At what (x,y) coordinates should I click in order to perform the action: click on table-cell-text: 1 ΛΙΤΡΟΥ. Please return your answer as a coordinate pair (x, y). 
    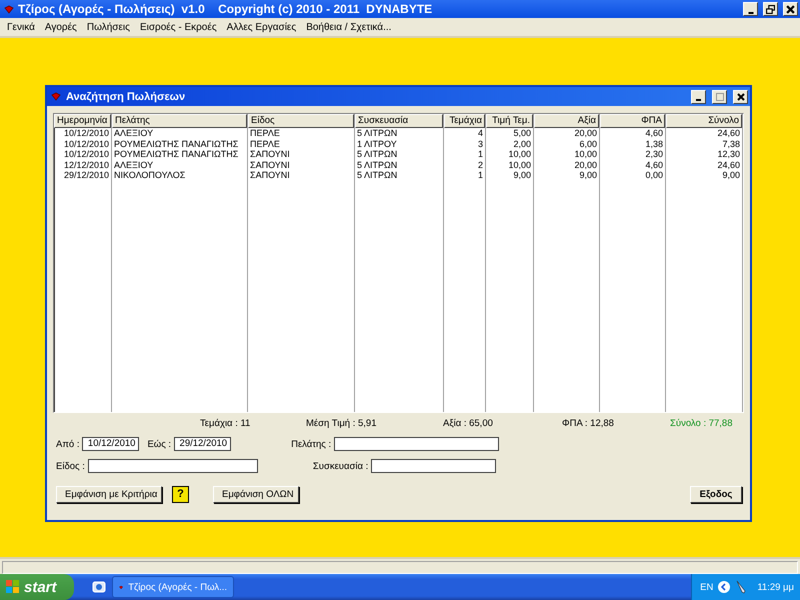
    Looking at the image, I should click on (377, 143).